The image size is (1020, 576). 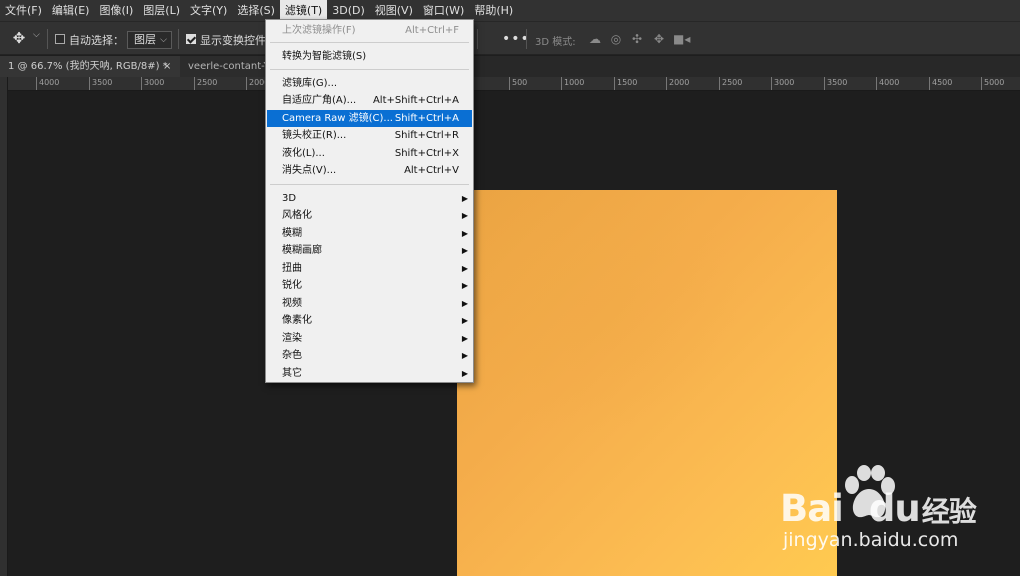 I want to click on show-transform-checkbox, so click(x=191, y=39).